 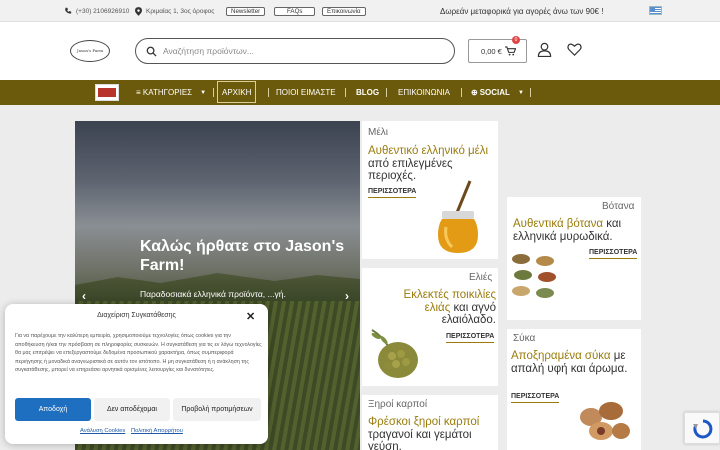 I want to click on phone-number: (+30) 2106926910, so click(x=103, y=11).